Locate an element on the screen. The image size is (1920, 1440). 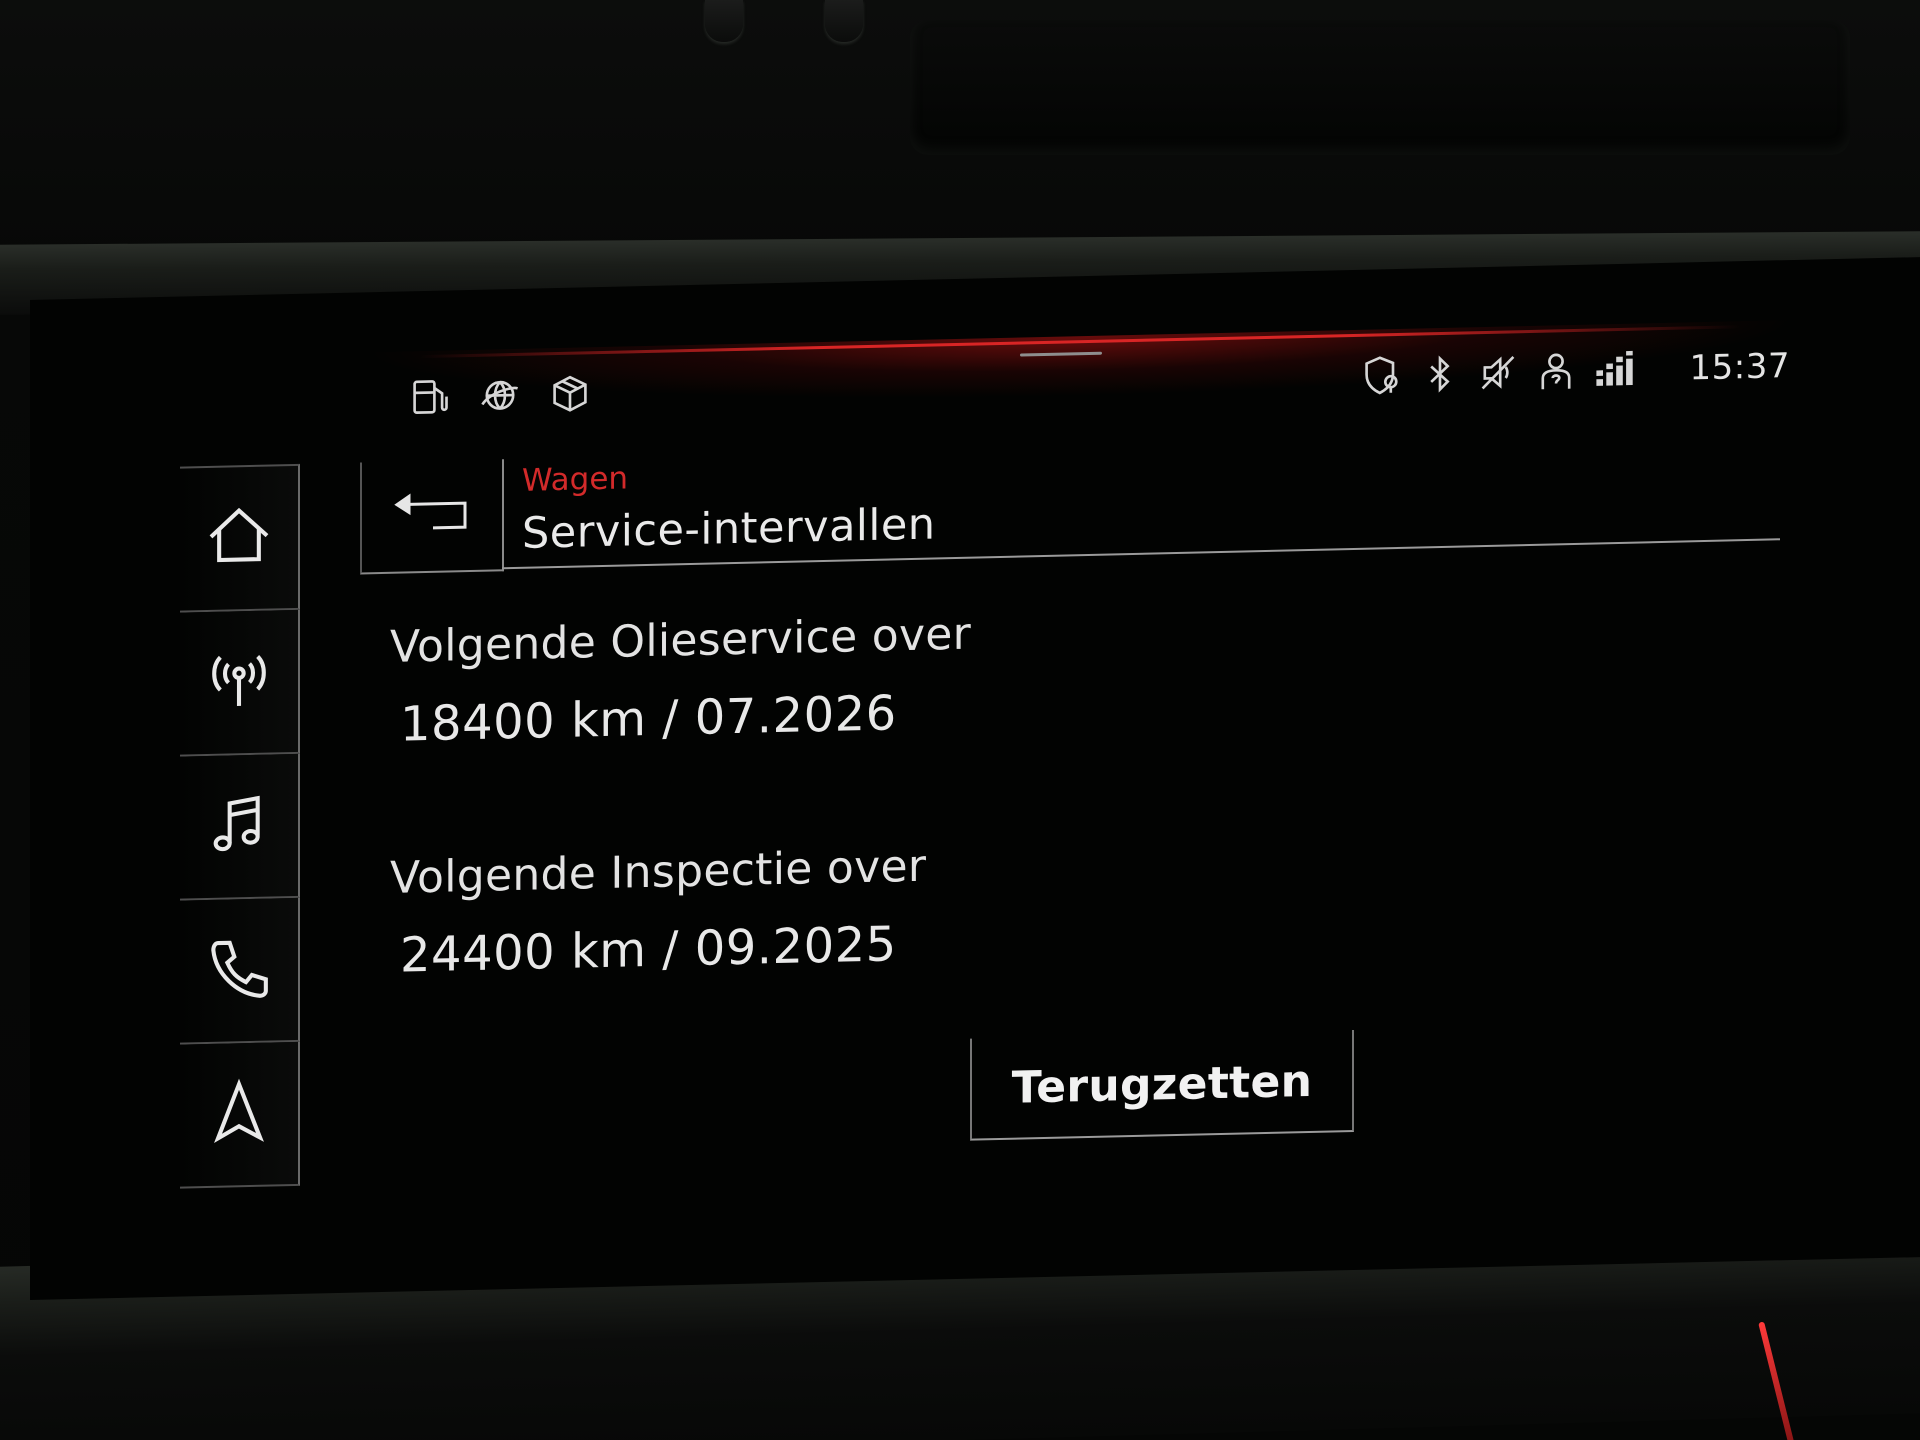
navigation-arrow-icon is located at coordinates (239, 1114).